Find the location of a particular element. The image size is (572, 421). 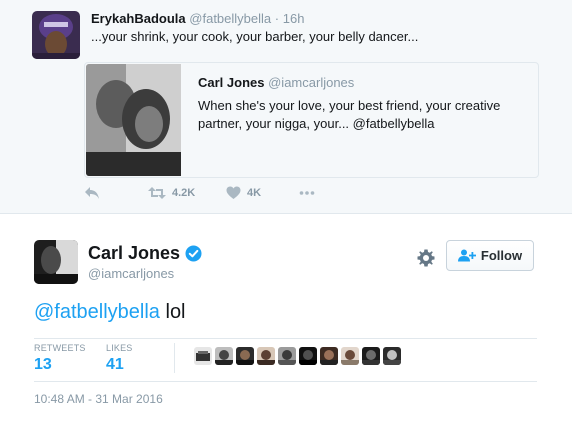

context-tweet-header: ErykahBadoula @fatbellybella · 16h is located at coordinates (197, 18).